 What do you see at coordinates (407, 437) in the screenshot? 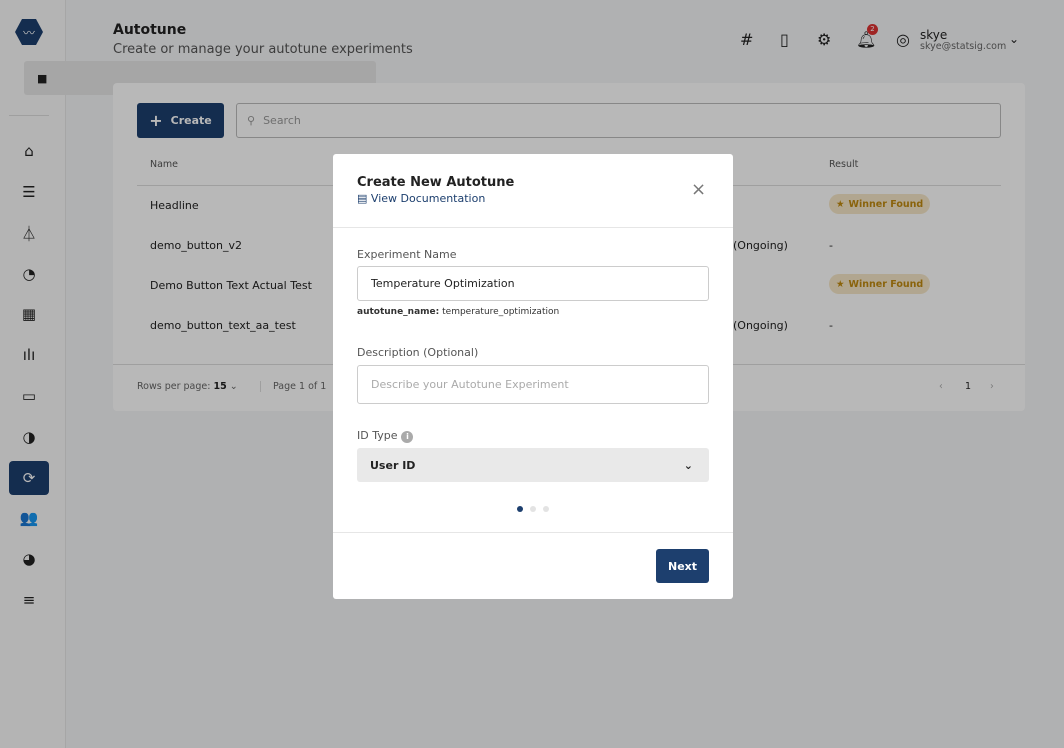
I see `info-icon: i` at bounding box center [407, 437].